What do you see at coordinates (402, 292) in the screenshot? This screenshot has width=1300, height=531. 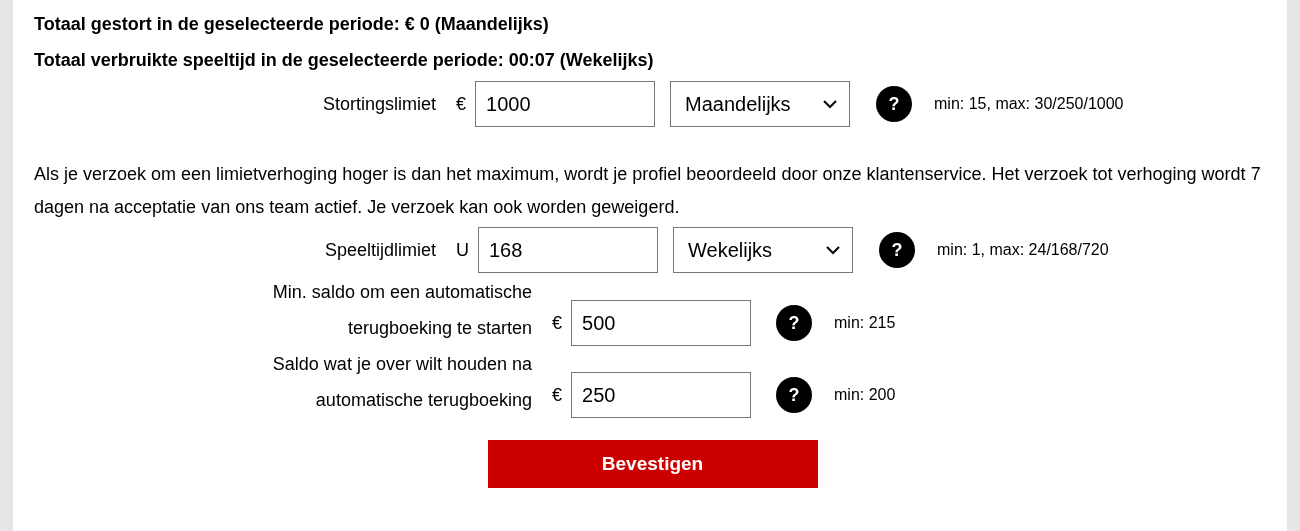 I see `field-label: Min. saldo om een automatische` at bounding box center [402, 292].